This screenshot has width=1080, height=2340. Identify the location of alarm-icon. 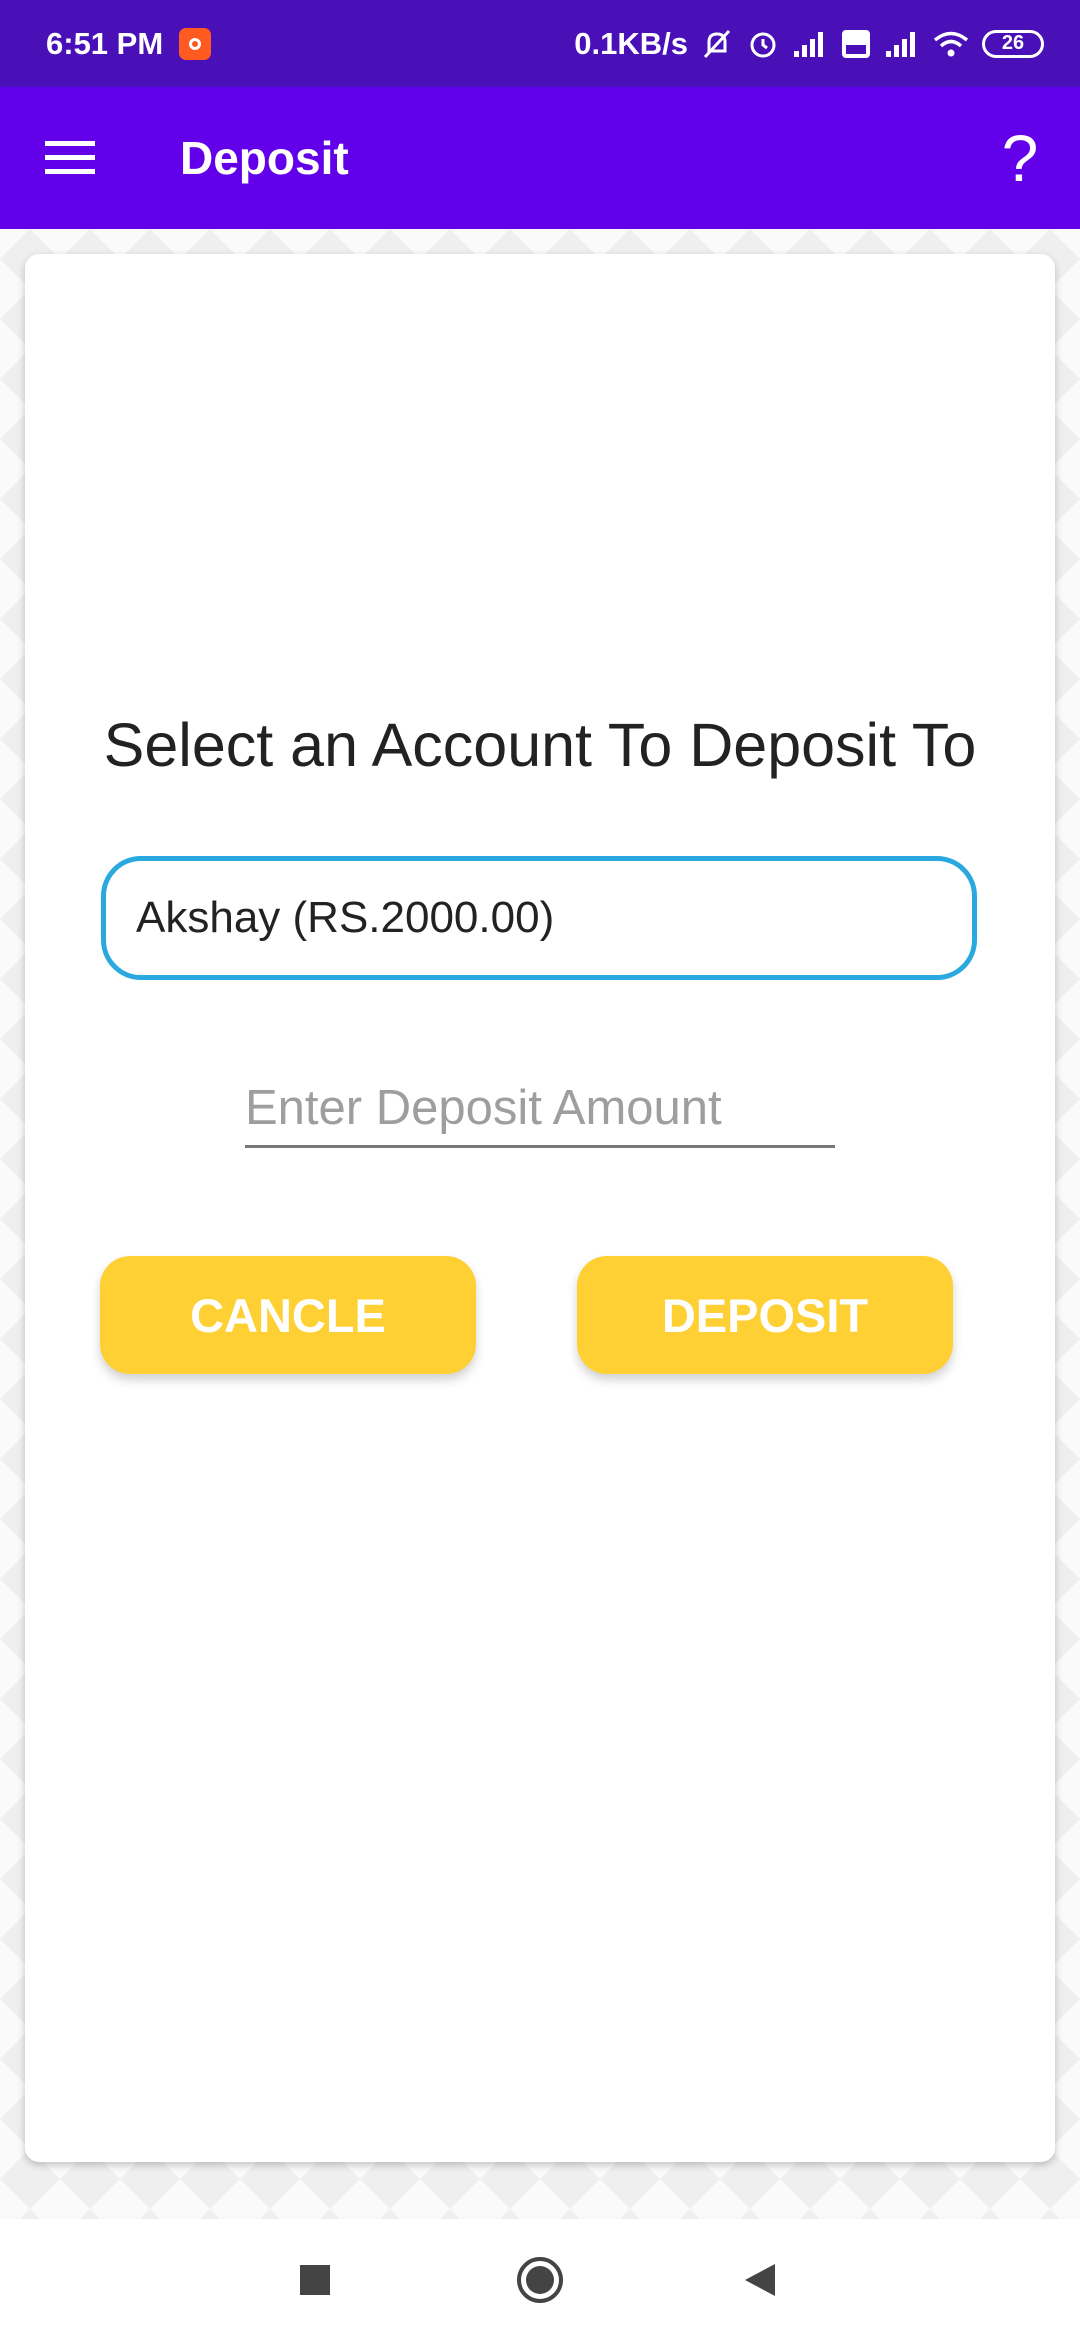
(763, 44).